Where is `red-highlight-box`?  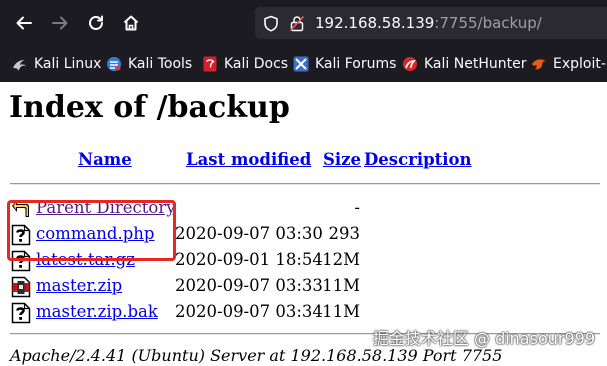 red-highlight-box is located at coordinates (91, 230).